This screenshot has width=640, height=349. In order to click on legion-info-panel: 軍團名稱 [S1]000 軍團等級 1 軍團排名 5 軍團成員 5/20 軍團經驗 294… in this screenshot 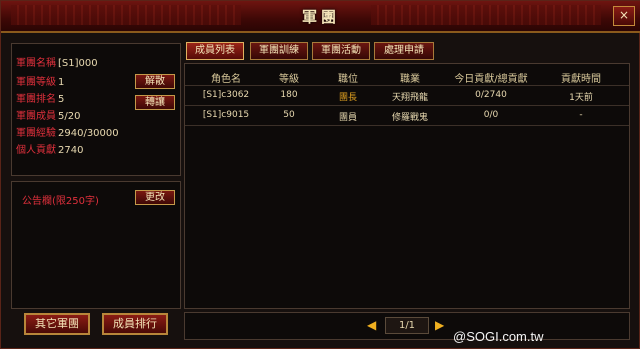, I will do `click(96, 109)`.